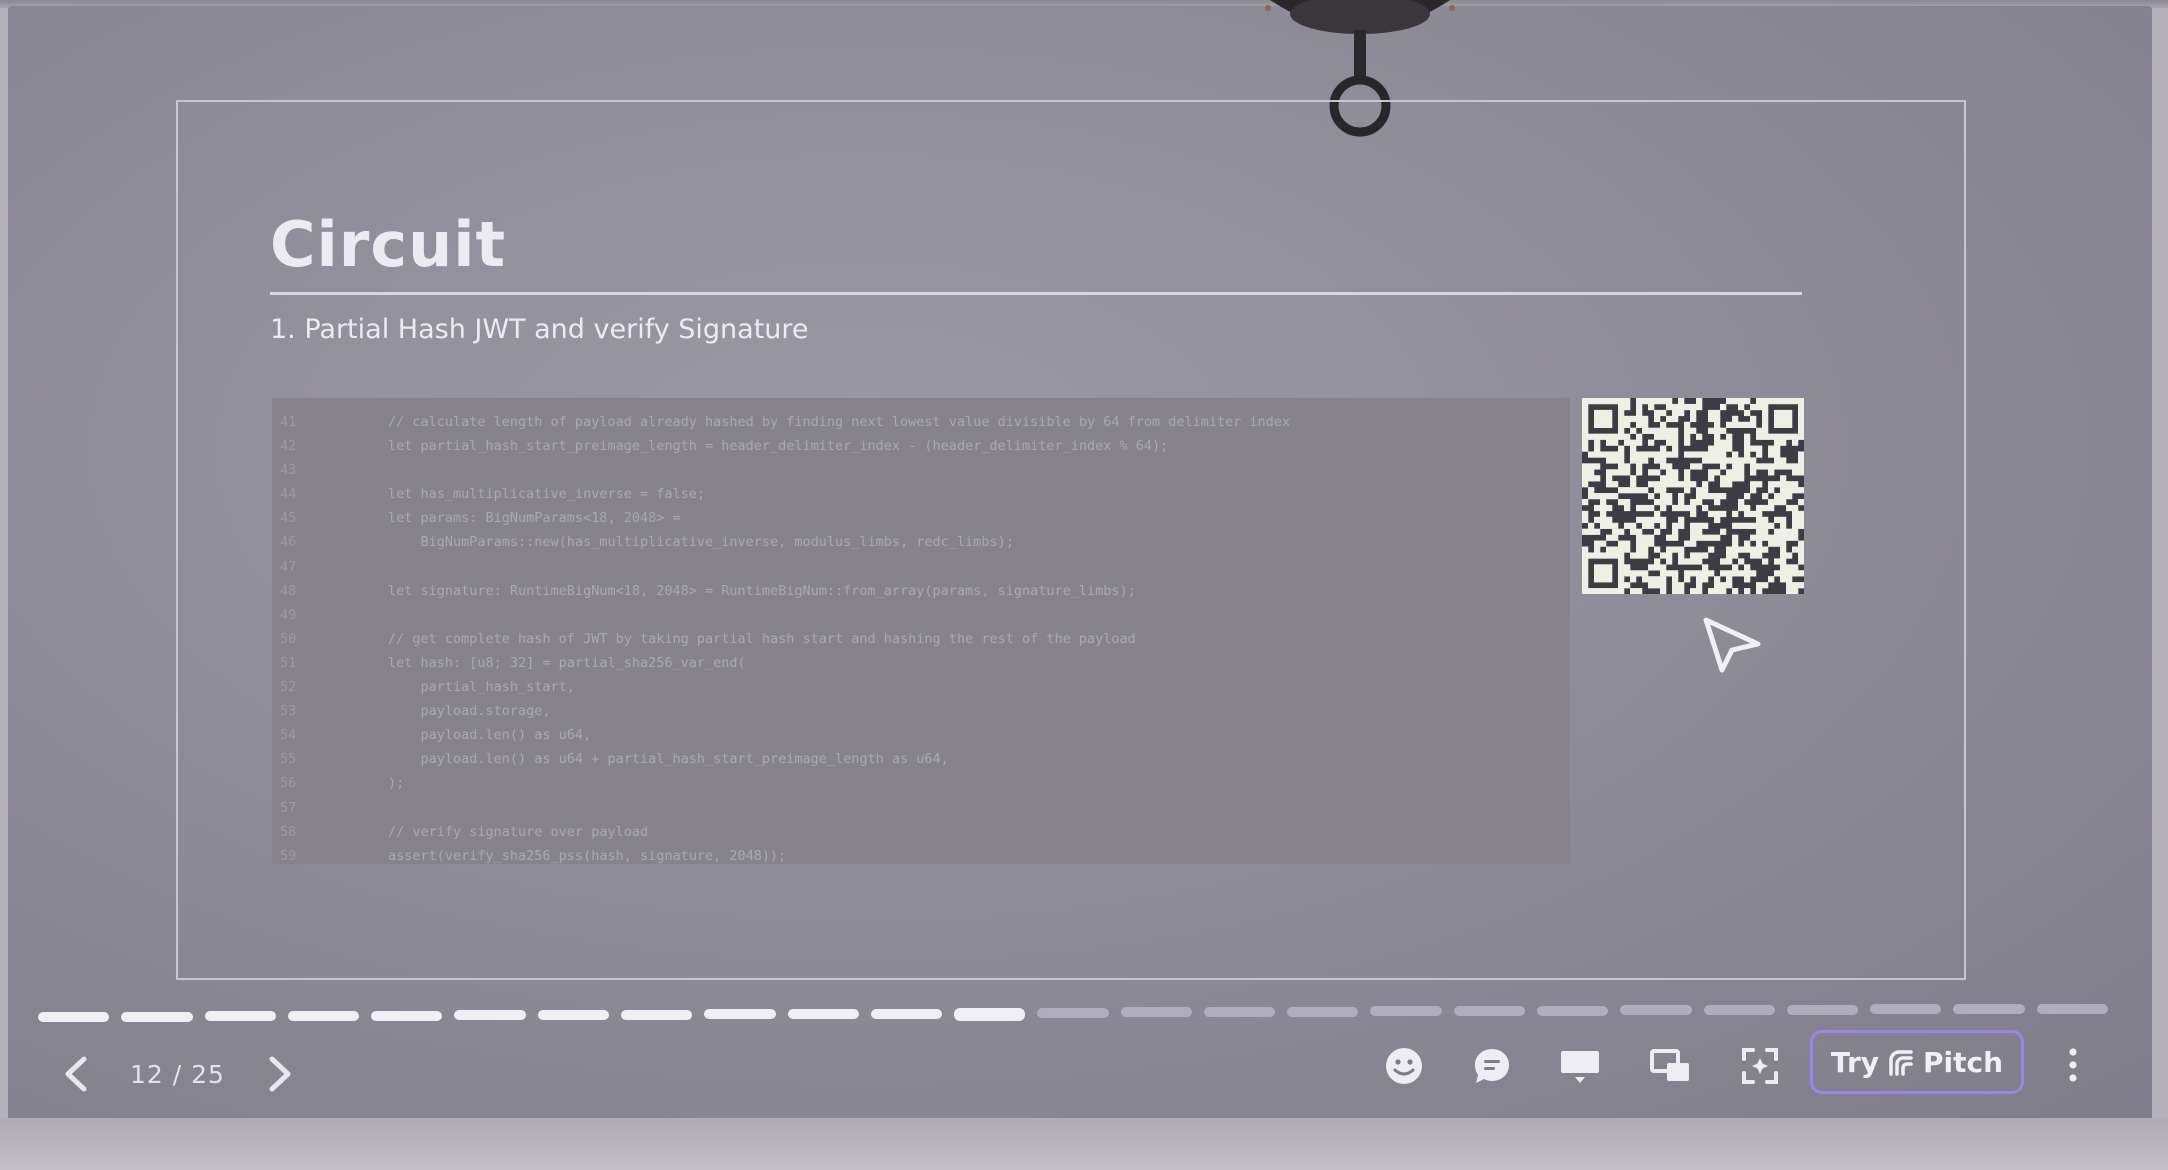  I want to click on line-number: 59, so click(288, 855).